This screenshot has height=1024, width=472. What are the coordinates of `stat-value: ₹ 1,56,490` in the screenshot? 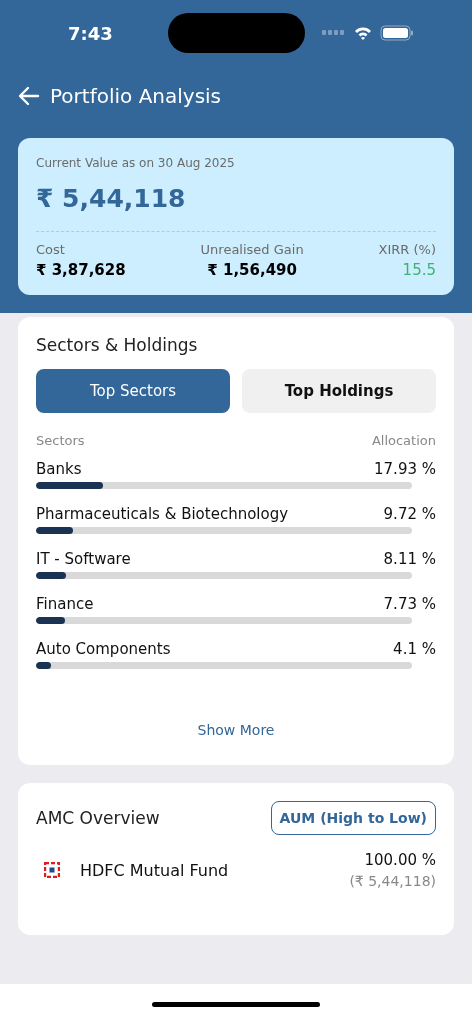 It's located at (252, 270).